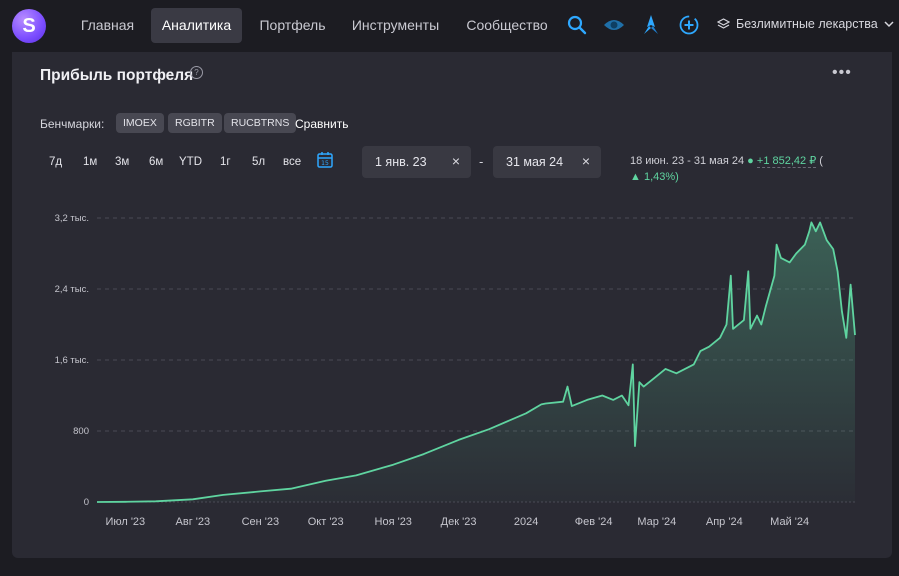 This screenshot has height=576, width=899. Describe the element at coordinates (789, 522) in the screenshot. I see `x-tick-label: Май '24` at that location.